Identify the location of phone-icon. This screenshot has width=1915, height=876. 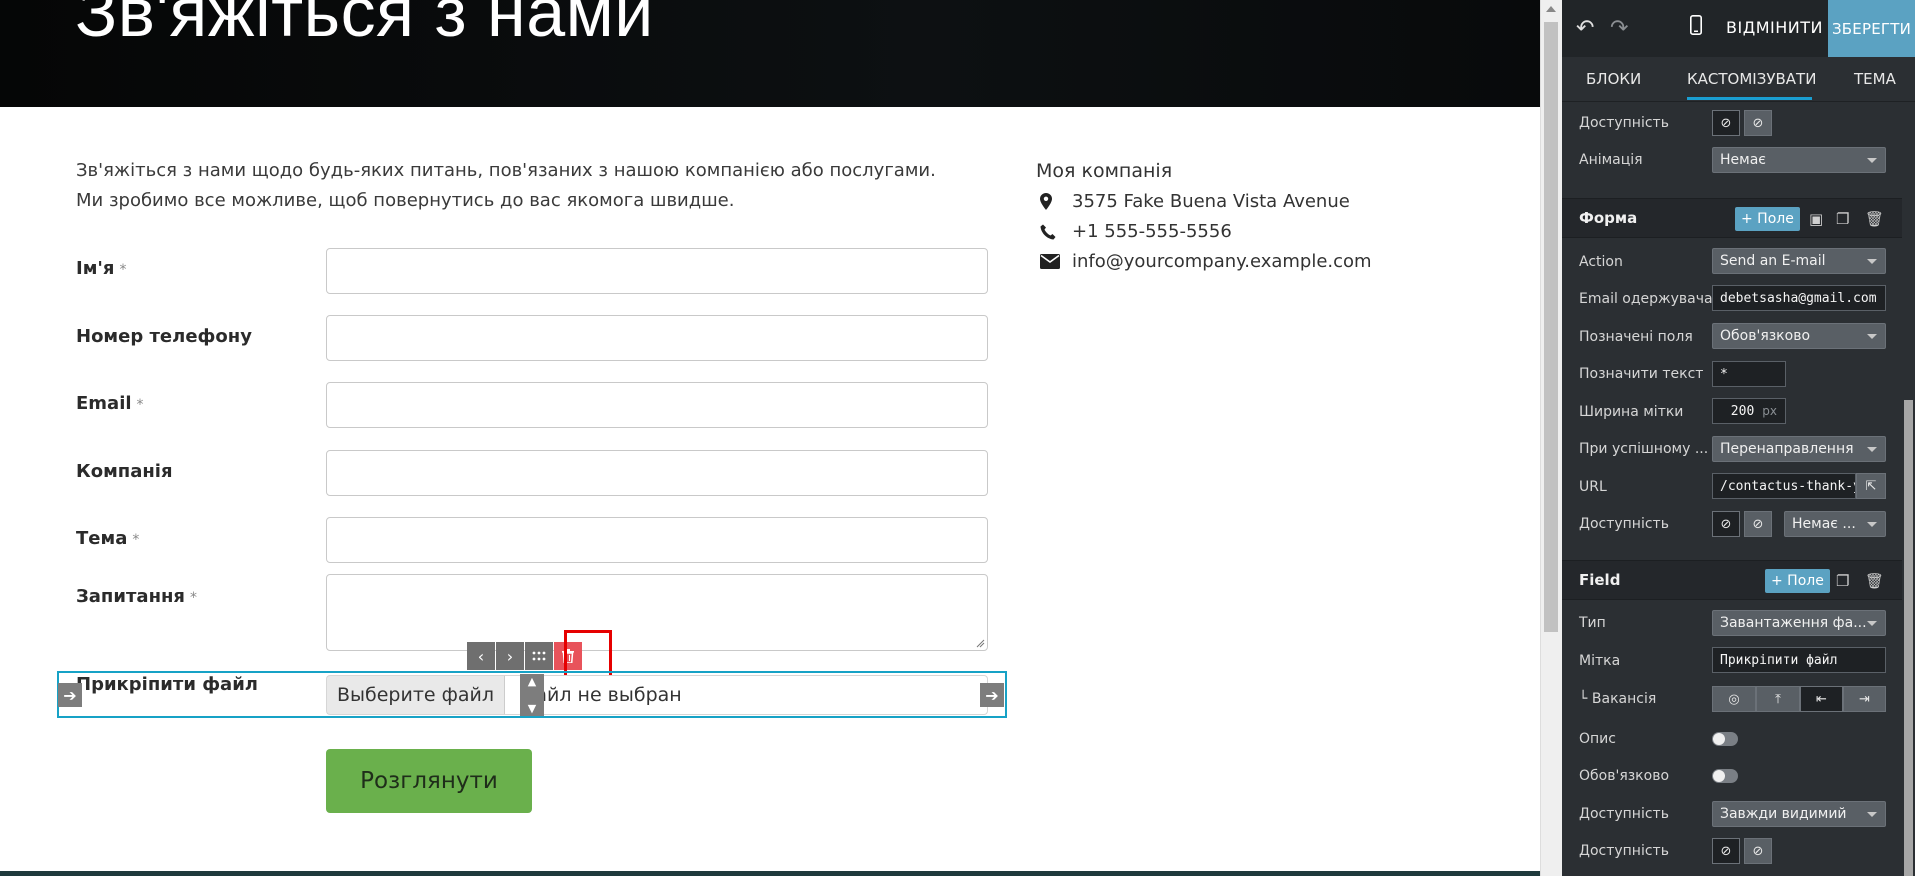
(1054, 232).